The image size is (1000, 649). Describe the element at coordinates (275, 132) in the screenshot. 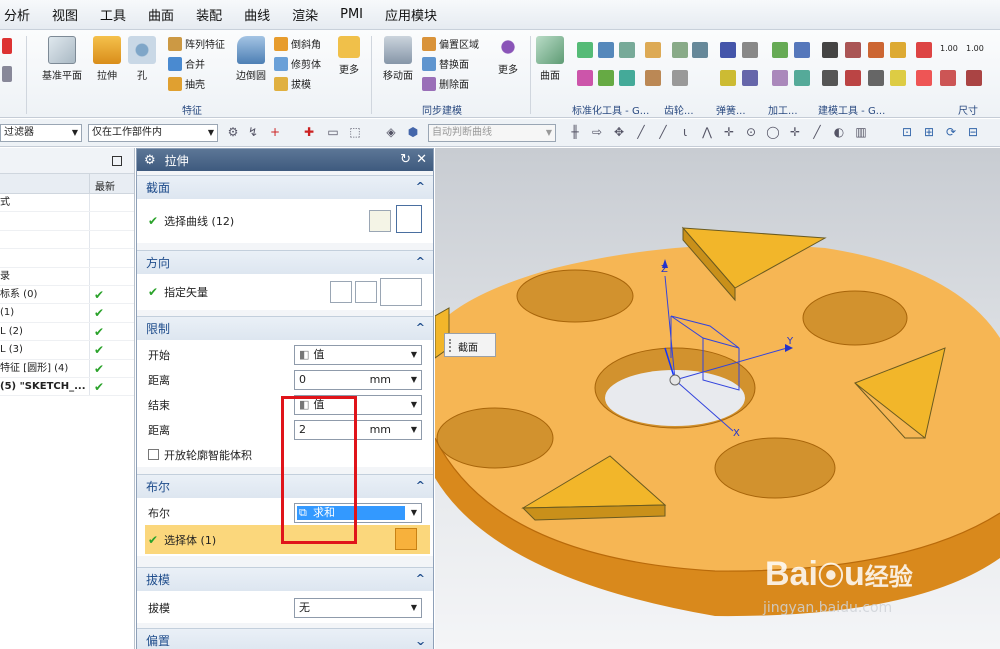

I see `snap-point-icon: +` at that location.